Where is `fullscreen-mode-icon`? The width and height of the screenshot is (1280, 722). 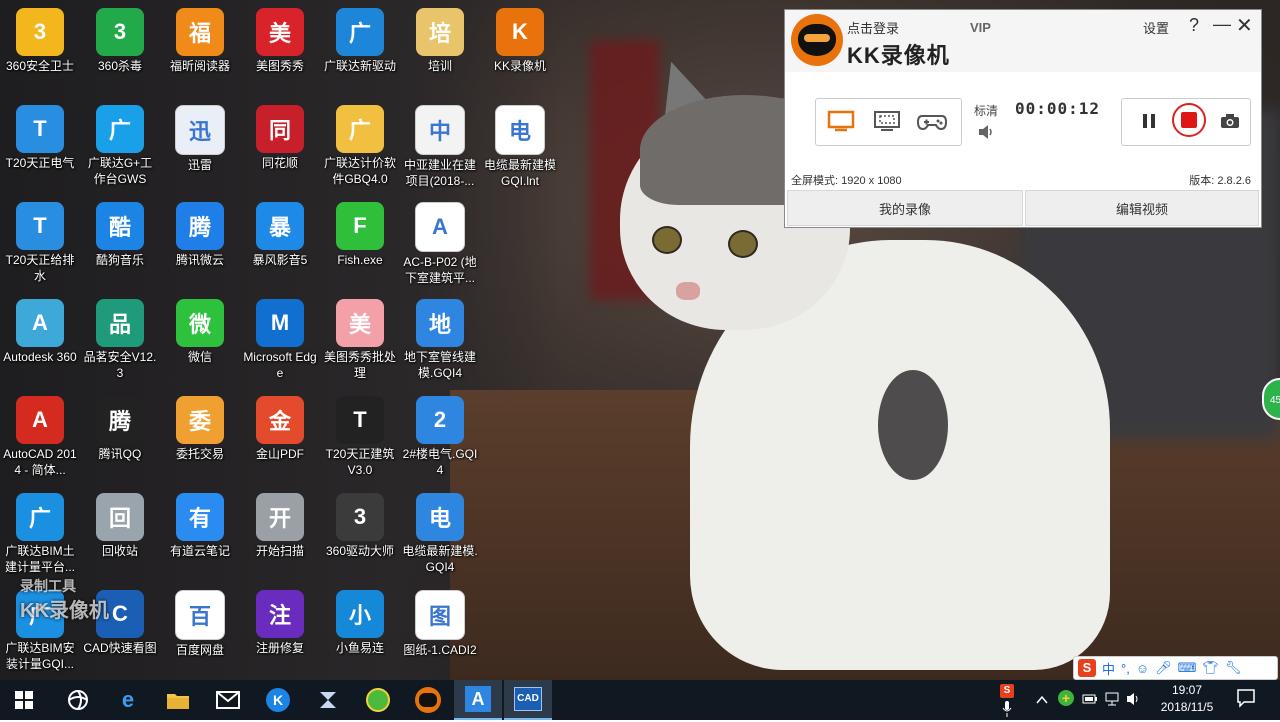 fullscreen-mode-icon is located at coordinates (842, 121).